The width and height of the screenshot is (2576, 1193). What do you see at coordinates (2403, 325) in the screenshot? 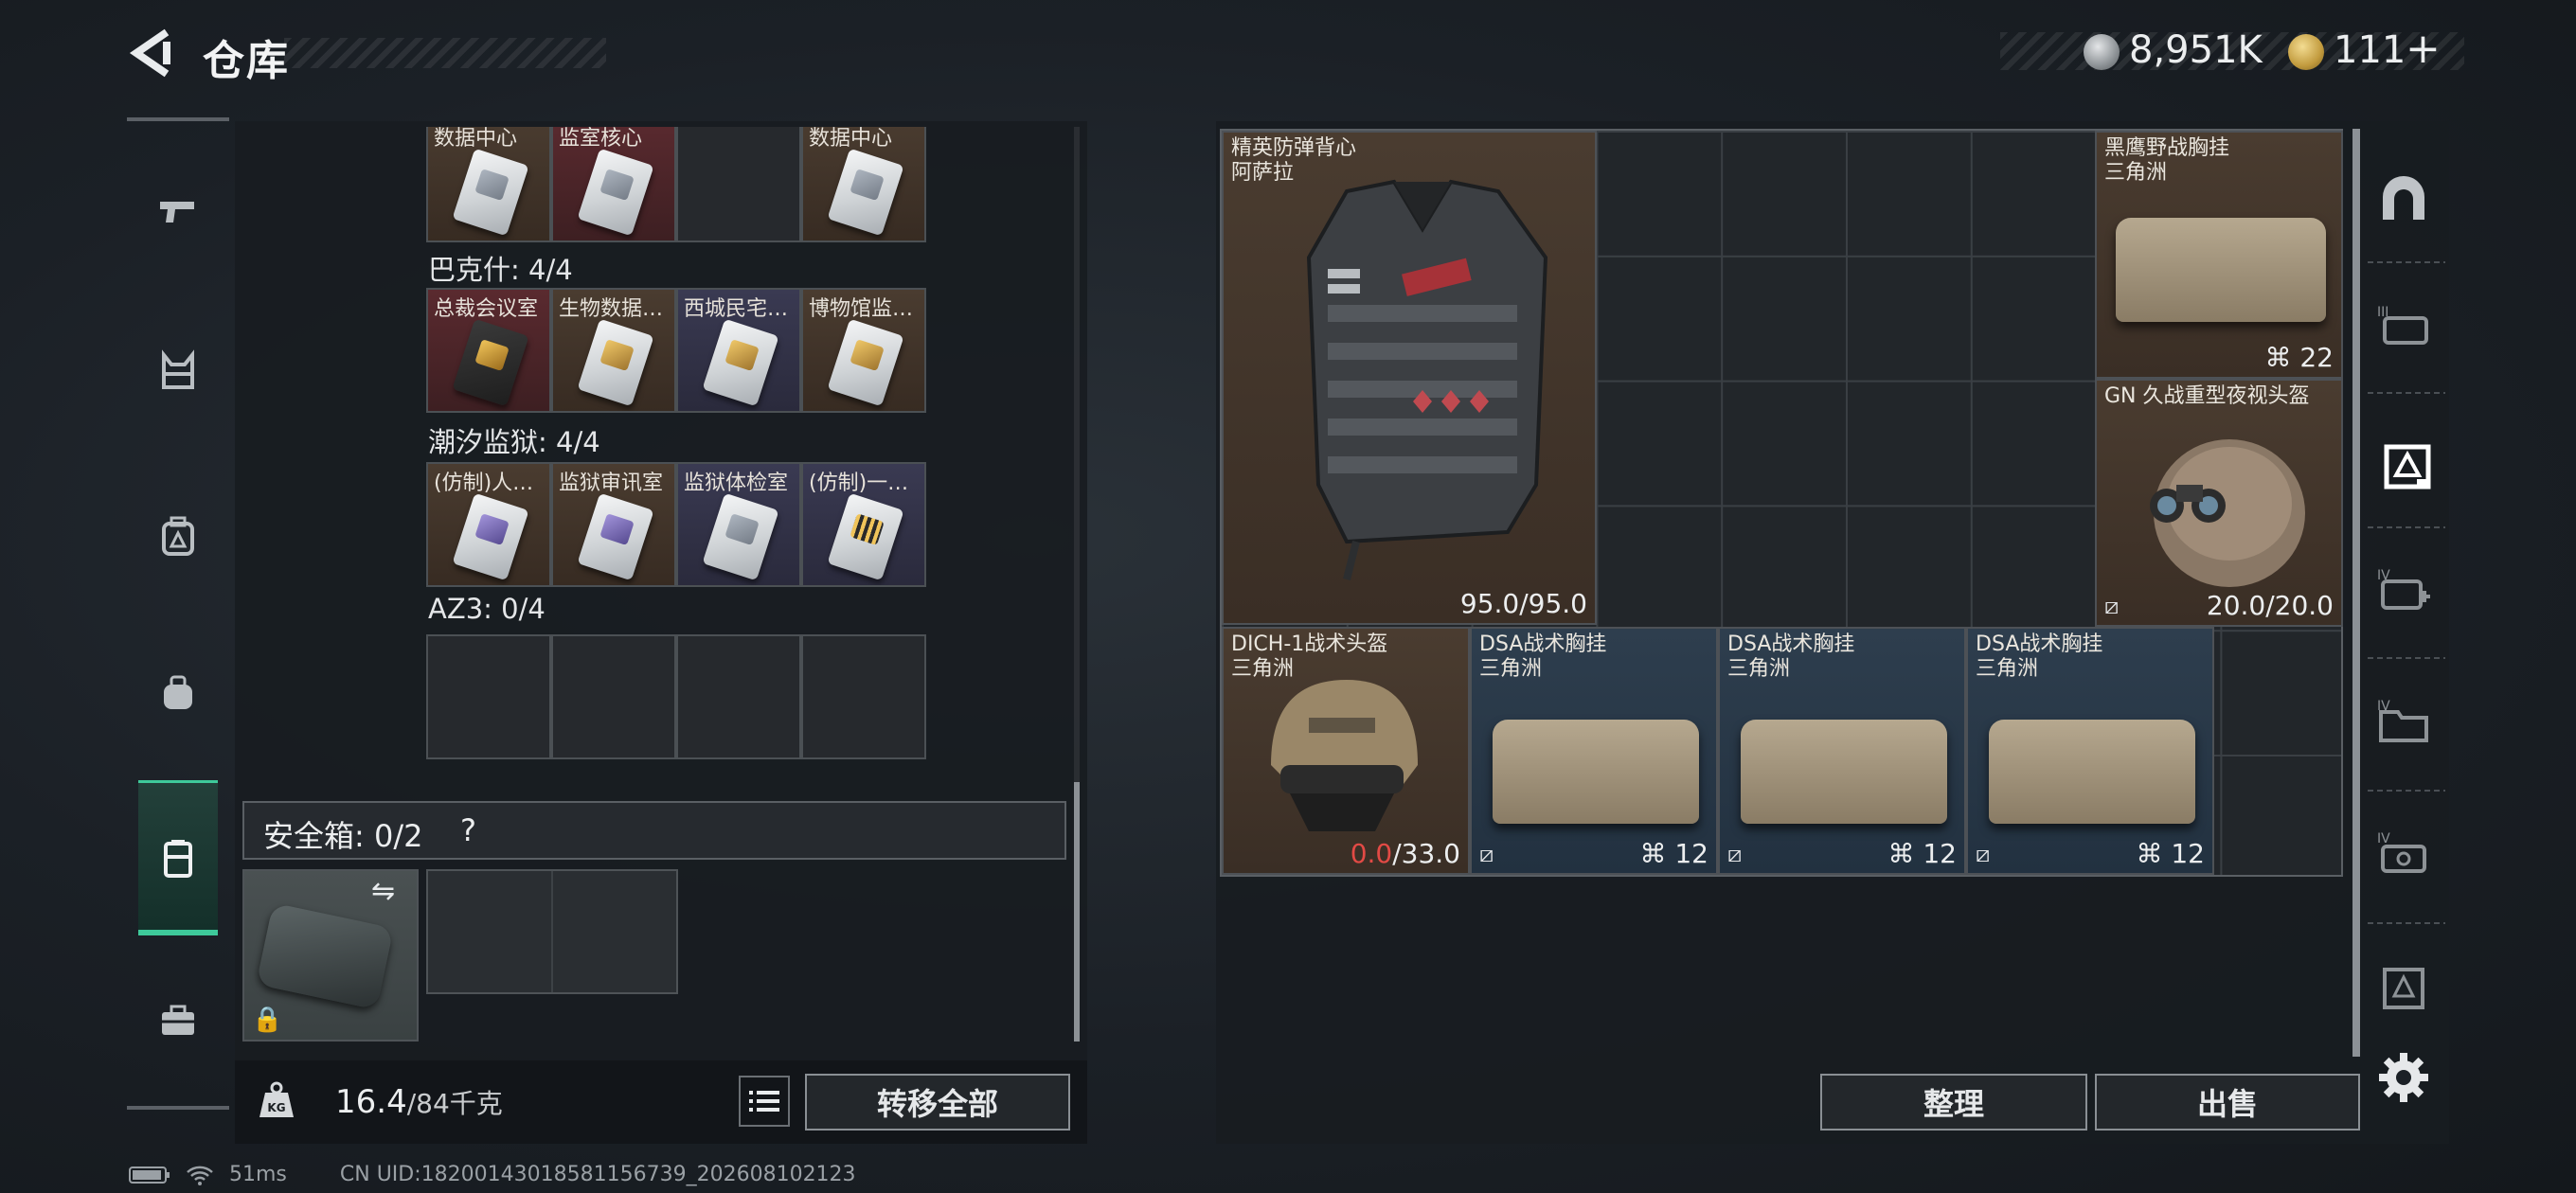
I see `rail-level-iii-button: III` at bounding box center [2403, 325].